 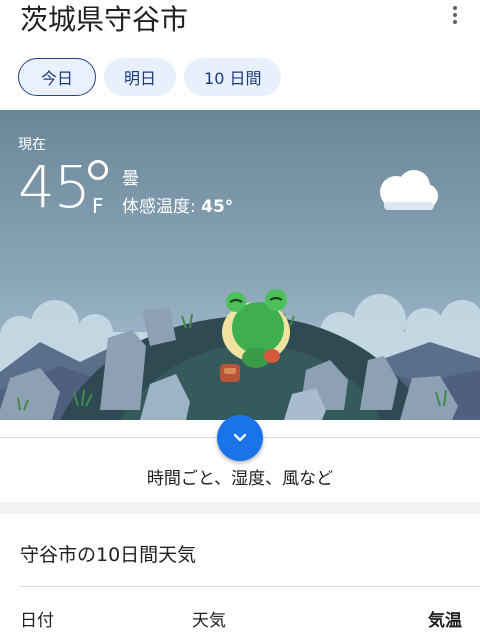 What do you see at coordinates (240, 508) in the screenshot?
I see `section-gap` at bounding box center [240, 508].